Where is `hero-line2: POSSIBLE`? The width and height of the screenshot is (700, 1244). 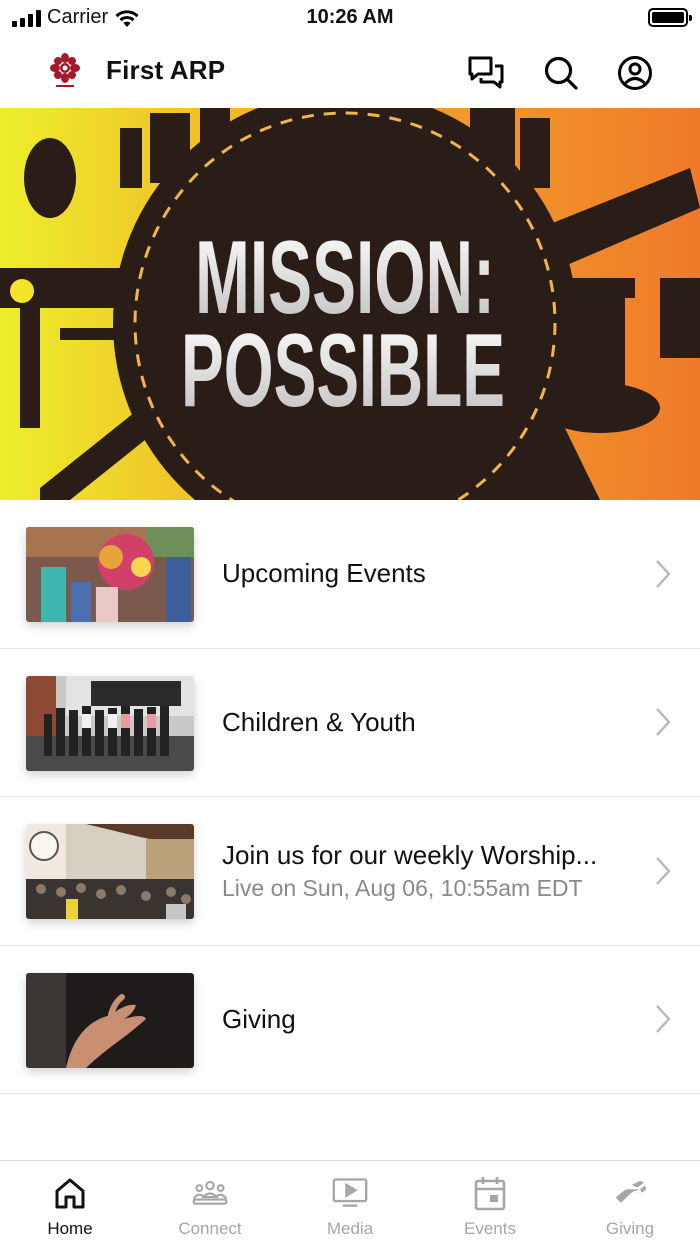 hero-line2: POSSIBLE is located at coordinates (343, 371).